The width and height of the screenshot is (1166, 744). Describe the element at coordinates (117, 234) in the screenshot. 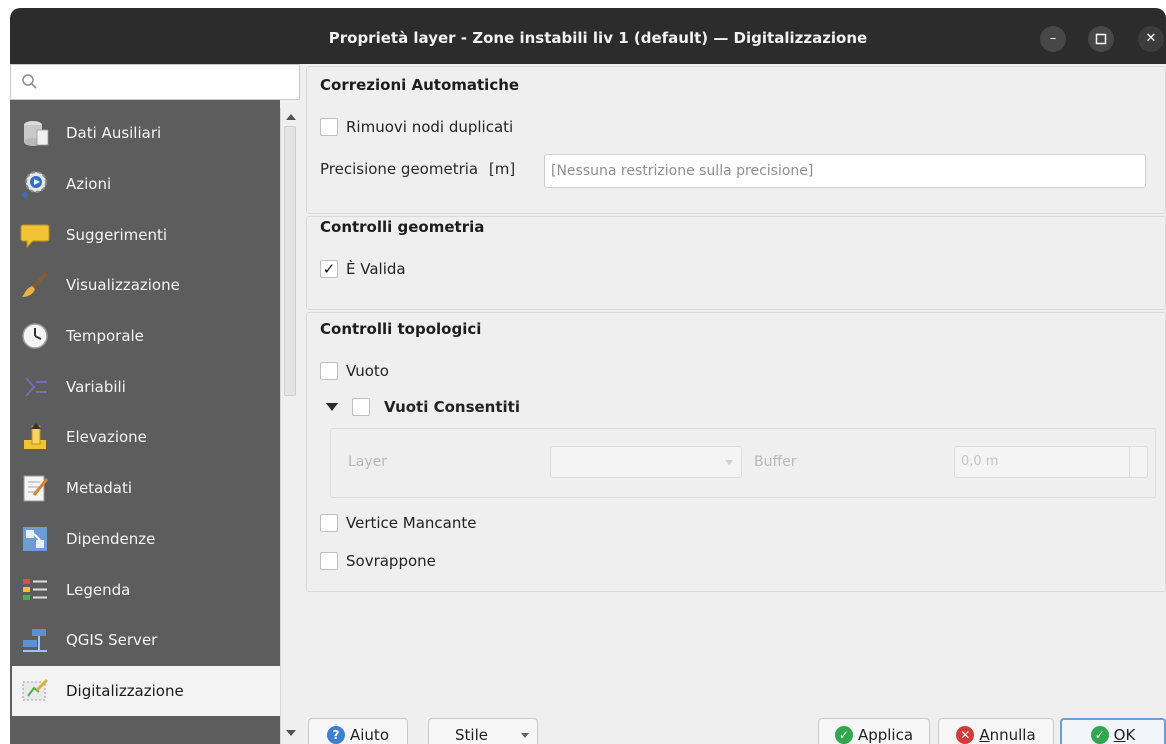

I see `sidebar-item-label: Suggerimenti` at that location.